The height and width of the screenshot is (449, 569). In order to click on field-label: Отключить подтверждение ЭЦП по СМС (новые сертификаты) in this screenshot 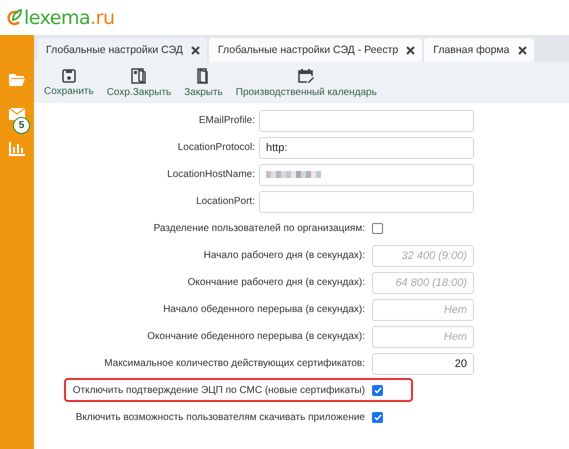, I will do `click(218, 390)`.